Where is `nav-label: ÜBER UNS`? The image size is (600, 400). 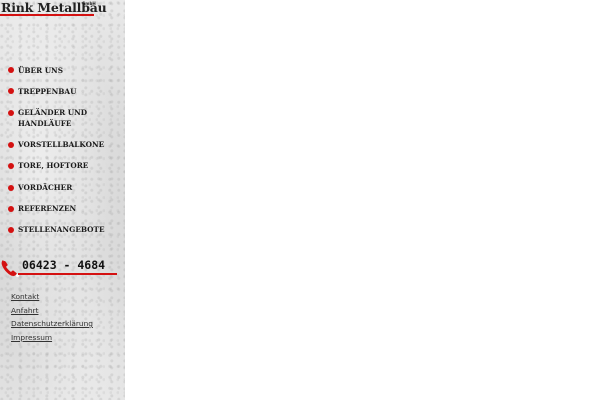
nav-label: ÜBER UNS is located at coordinates (40, 70).